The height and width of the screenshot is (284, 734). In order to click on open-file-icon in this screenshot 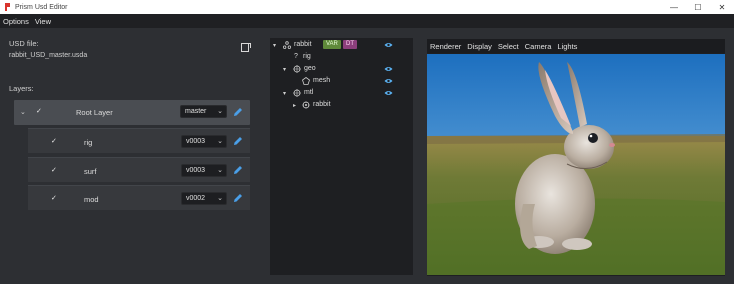, I will do `click(246, 47)`.